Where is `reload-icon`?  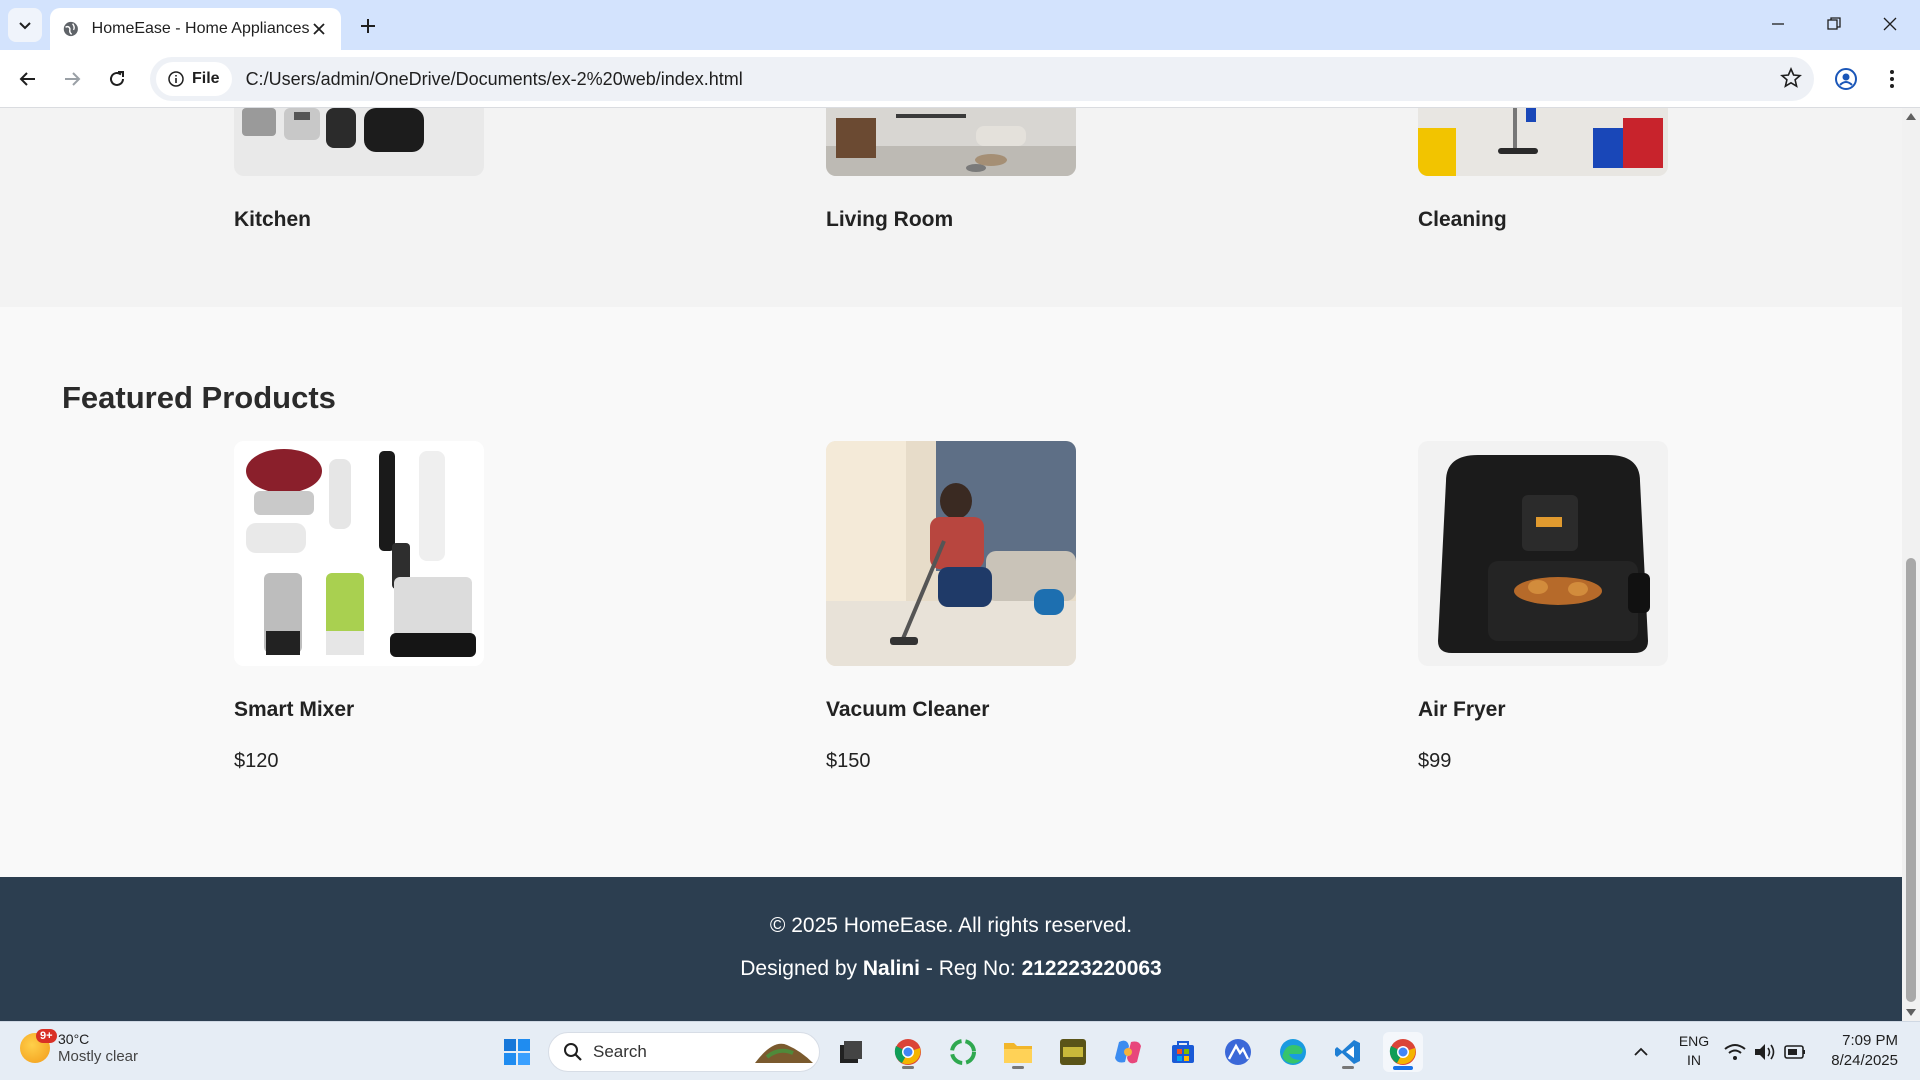
reload-icon is located at coordinates (117, 78).